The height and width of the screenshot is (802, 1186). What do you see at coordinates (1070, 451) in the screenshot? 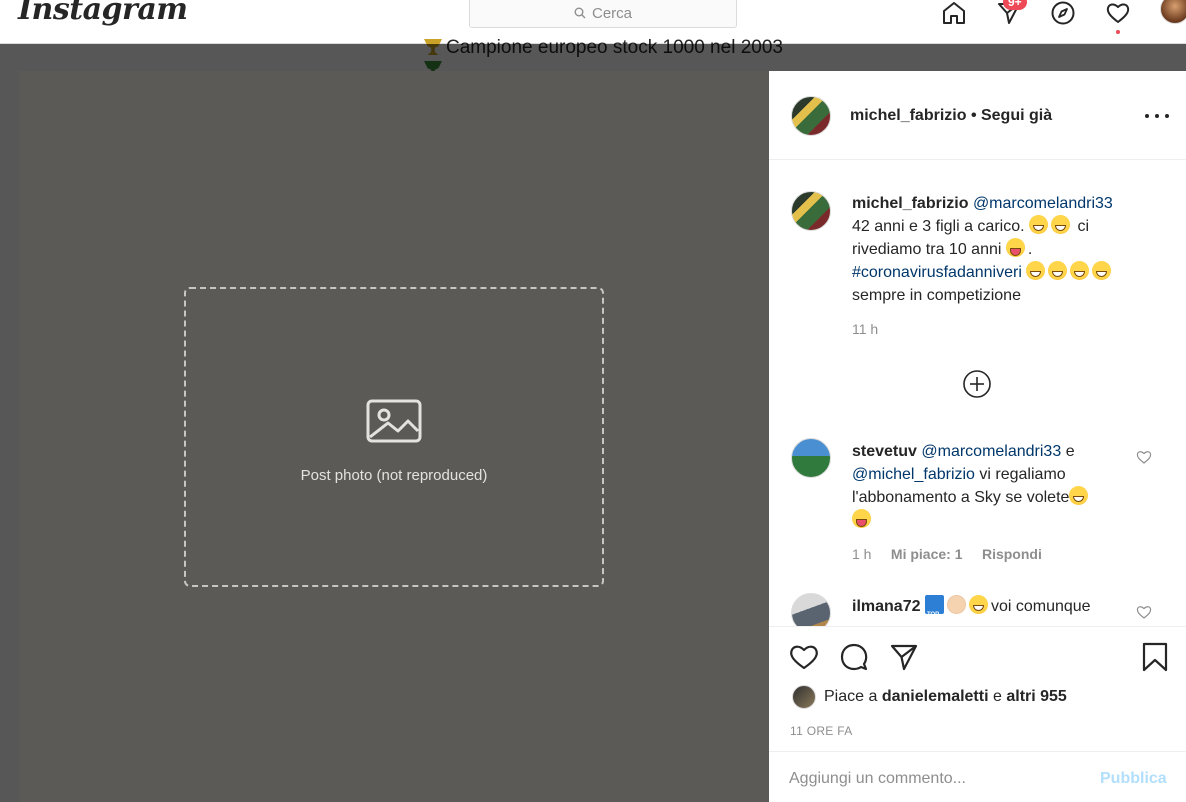
I see `comment-joiner: e` at bounding box center [1070, 451].